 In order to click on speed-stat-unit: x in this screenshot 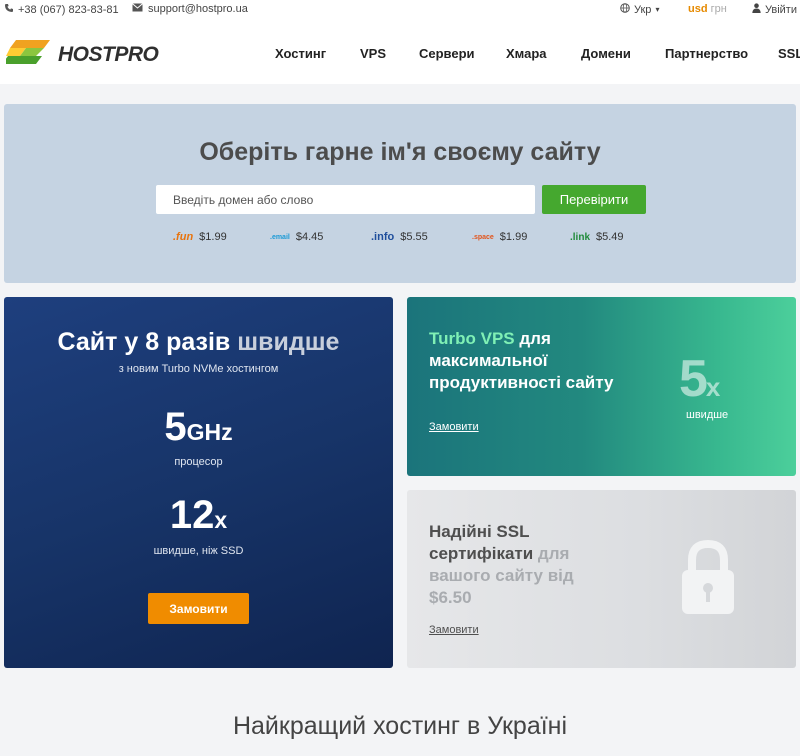, I will do `click(221, 520)`.